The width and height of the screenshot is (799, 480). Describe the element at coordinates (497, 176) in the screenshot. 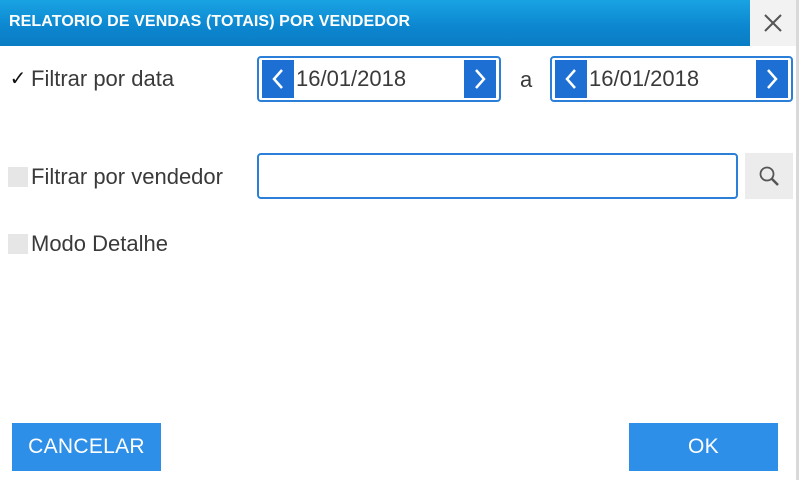

I see `seller-input` at that location.